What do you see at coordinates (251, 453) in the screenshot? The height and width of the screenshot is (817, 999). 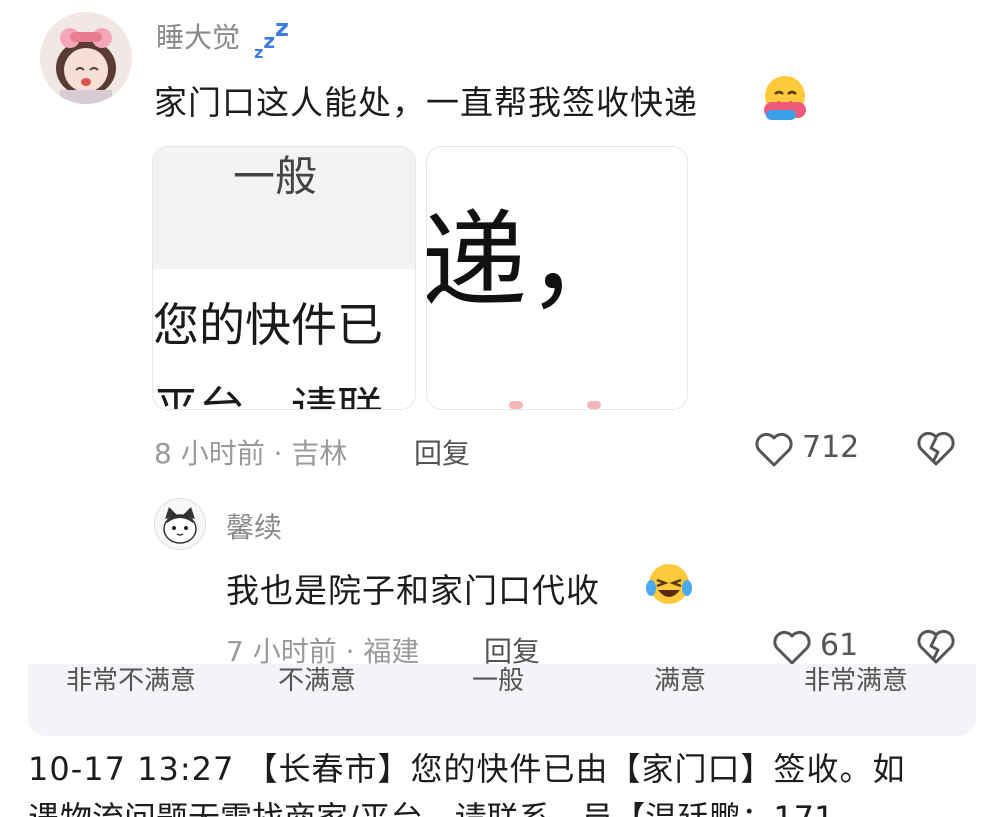 I see `comment-time-location: 8 小时前 · 吉林` at bounding box center [251, 453].